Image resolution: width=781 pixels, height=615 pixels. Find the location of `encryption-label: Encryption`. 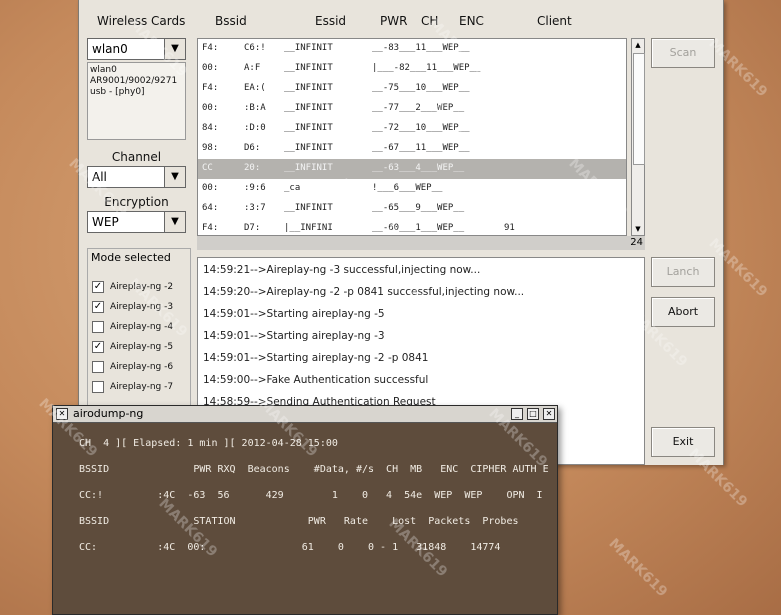

encryption-label: Encryption is located at coordinates (136, 202).